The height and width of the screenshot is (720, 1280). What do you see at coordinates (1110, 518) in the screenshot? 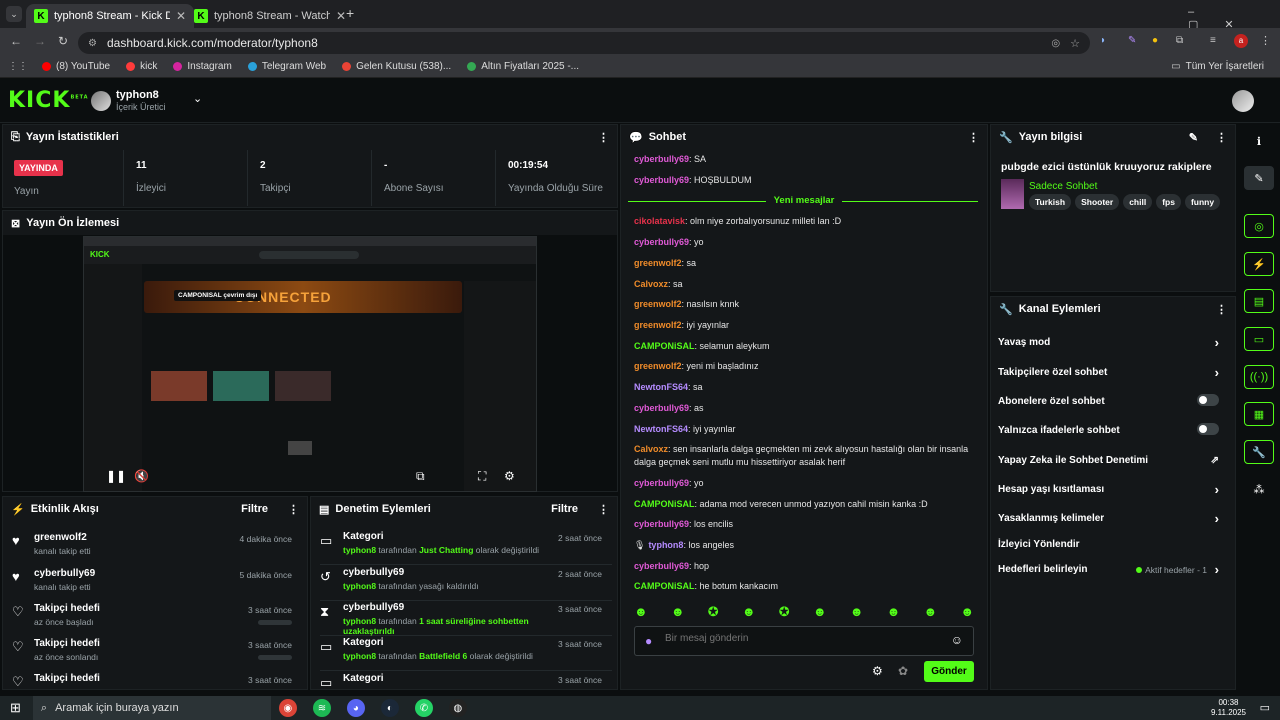
I see `action-banned-words: Yasaklanmış kelimeler ›` at bounding box center [1110, 518].